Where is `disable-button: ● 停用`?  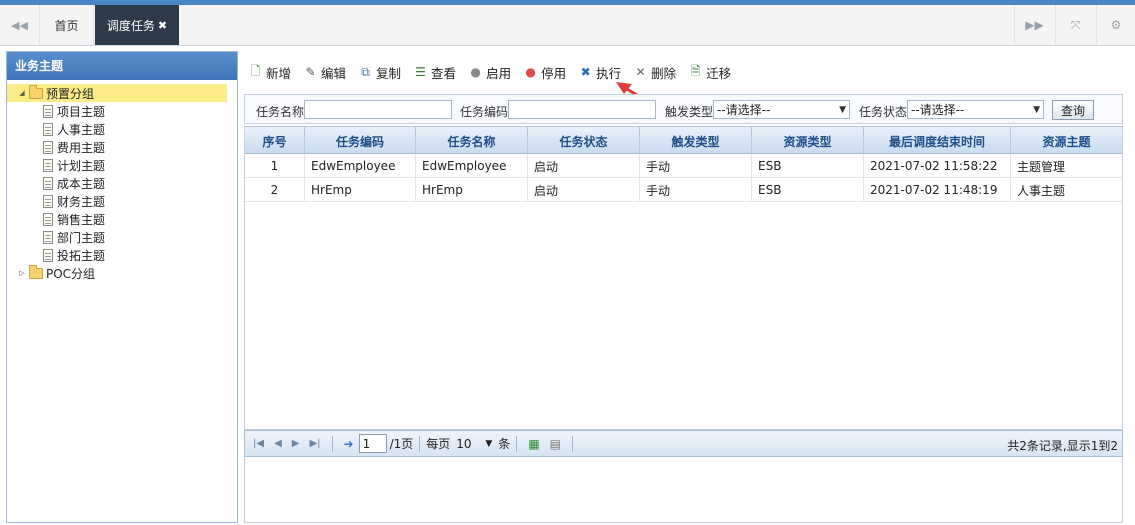
disable-button: ● 停用 is located at coordinates (544, 72).